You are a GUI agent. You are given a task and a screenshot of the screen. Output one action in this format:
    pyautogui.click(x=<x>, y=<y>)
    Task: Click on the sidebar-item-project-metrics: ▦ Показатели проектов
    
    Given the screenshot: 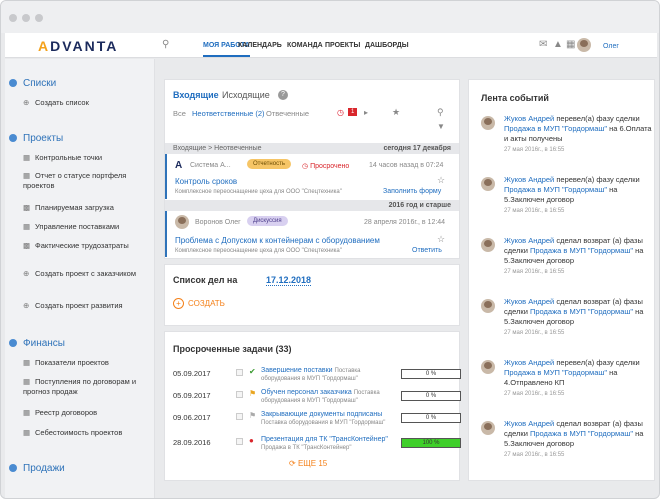 What is the action you would take?
    pyautogui.click(x=66, y=363)
    